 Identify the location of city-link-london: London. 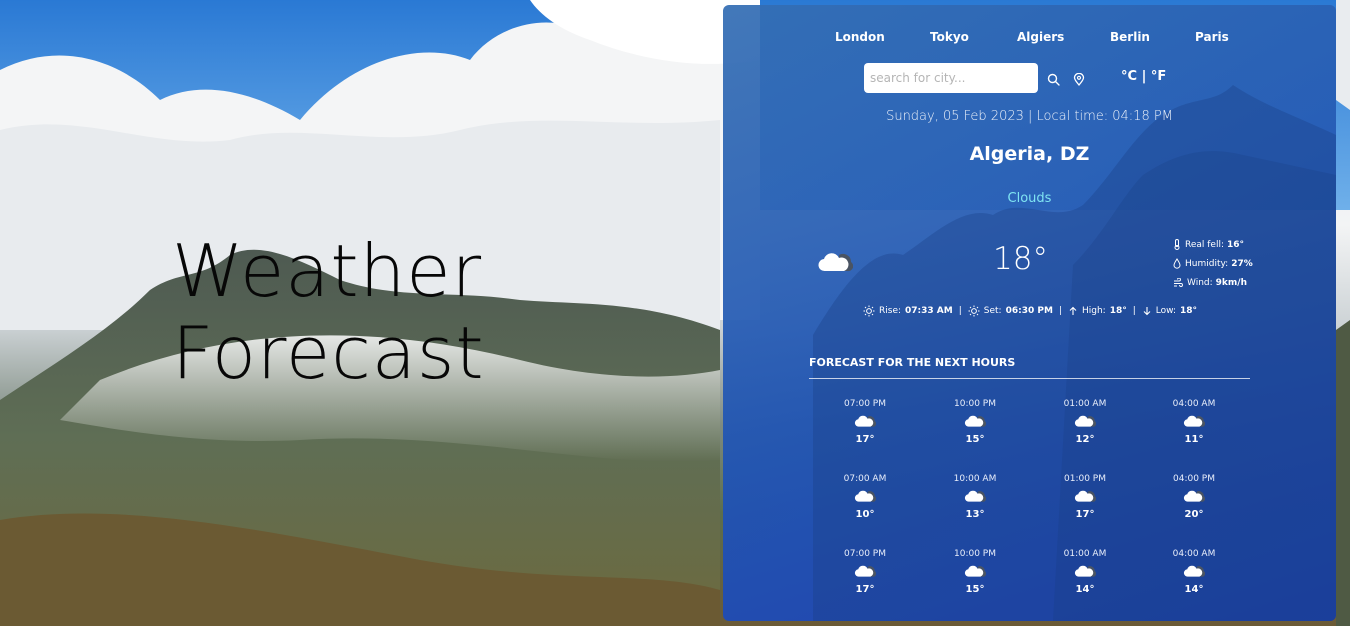
(860, 37).